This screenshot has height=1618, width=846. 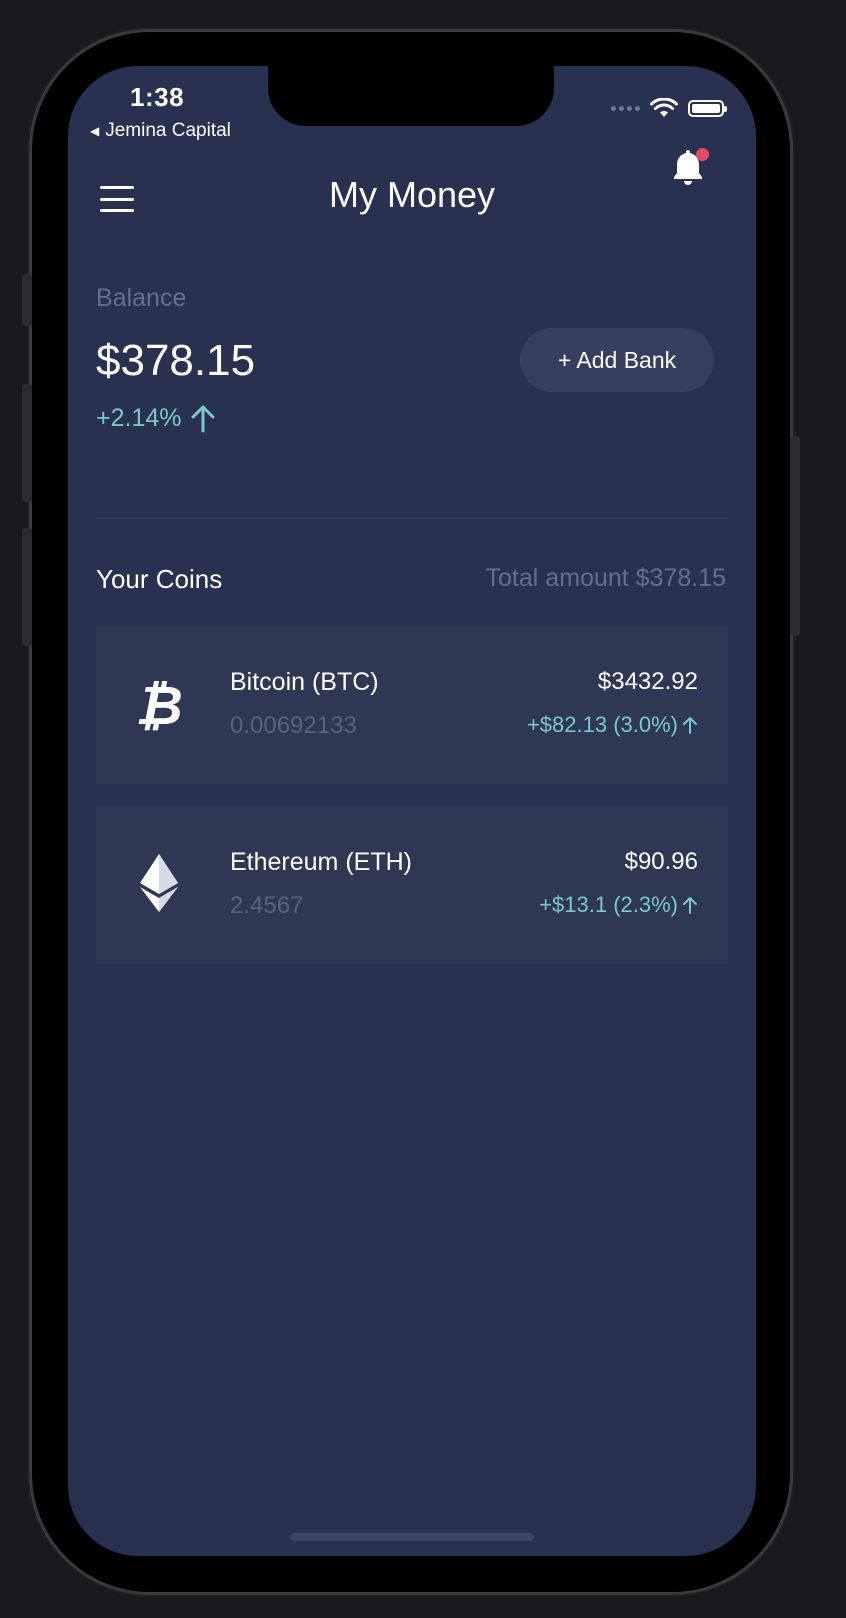 I want to click on add-bank-button: + Add Bank, so click(x=617, y=360).